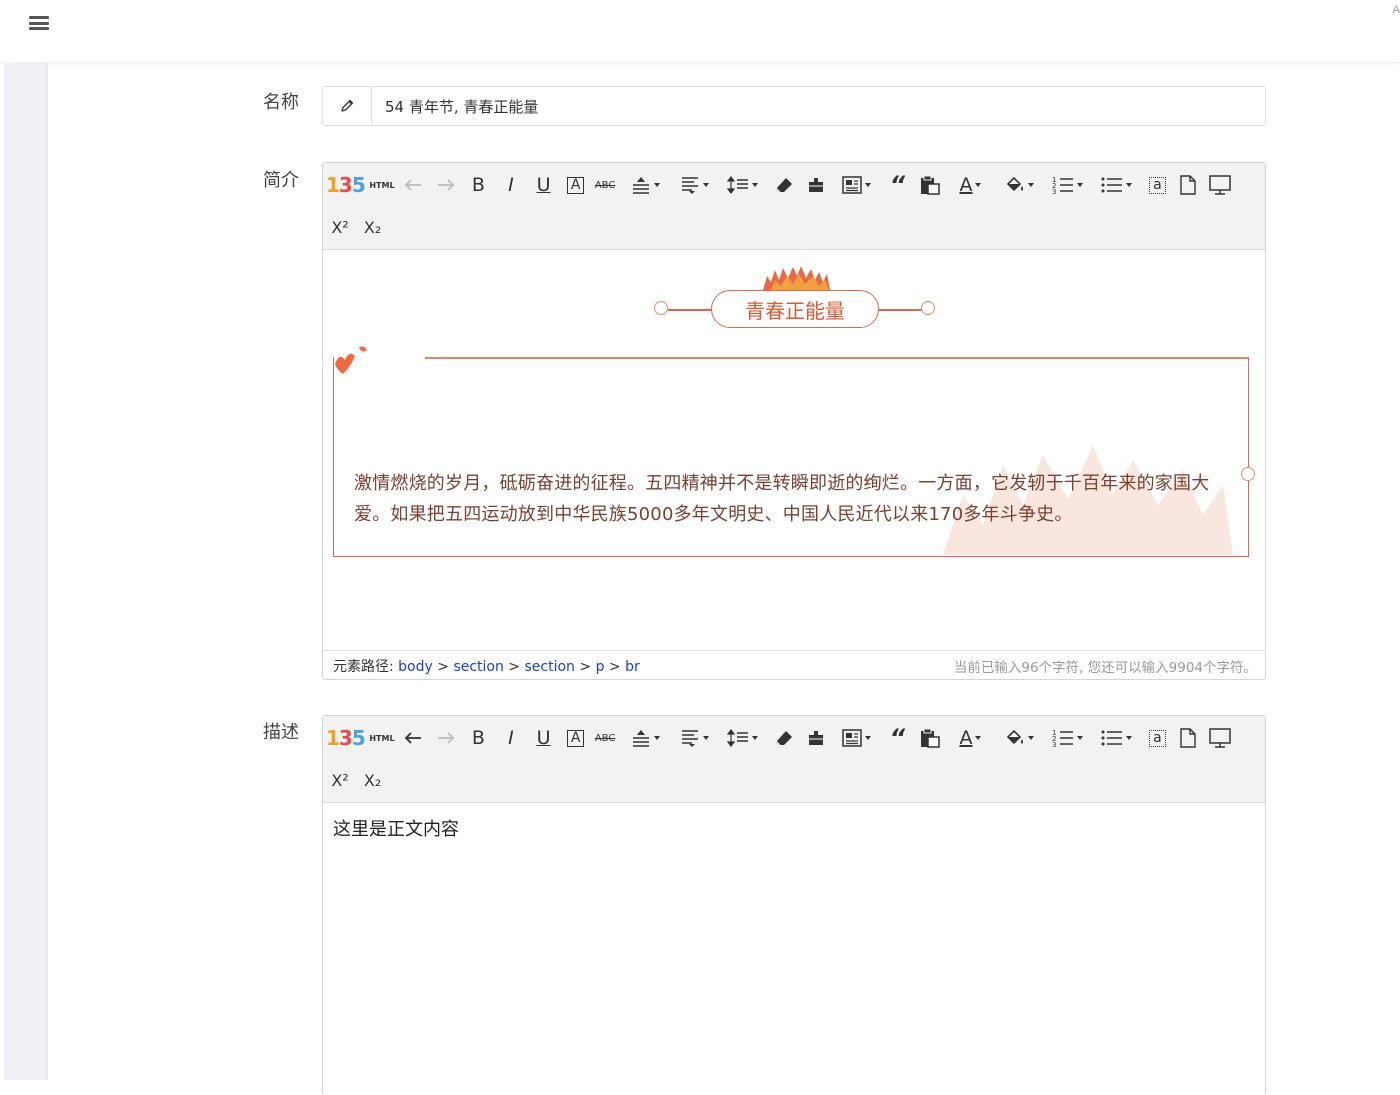 The image size is (1400, 1095). I want to click on pencil-icon, so click(347, 106).